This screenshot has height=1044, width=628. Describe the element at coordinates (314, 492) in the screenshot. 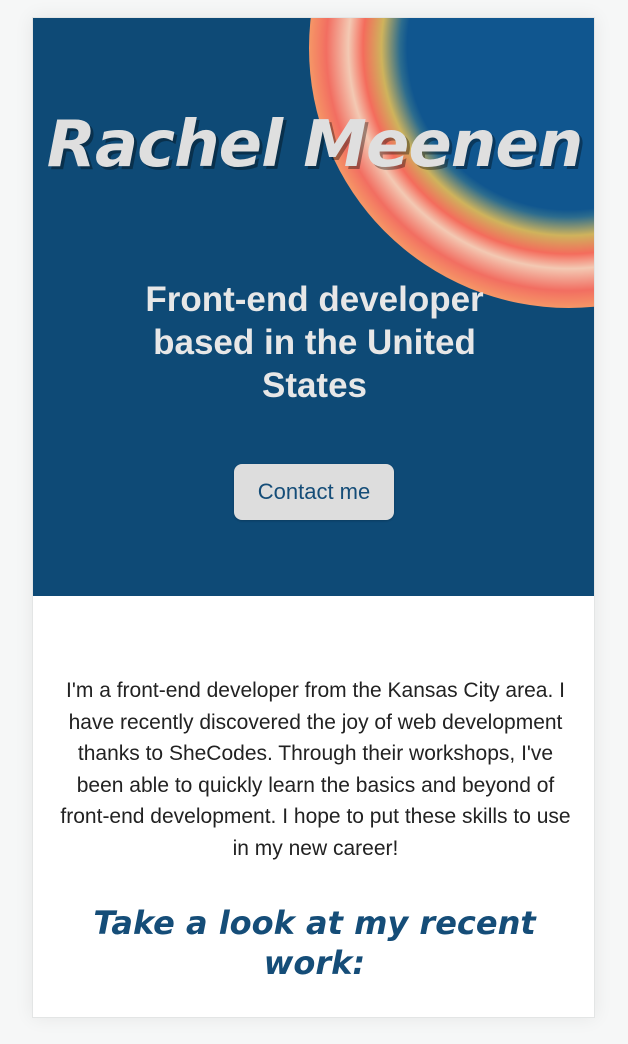

I see `contact-button: Contact me` at that location.